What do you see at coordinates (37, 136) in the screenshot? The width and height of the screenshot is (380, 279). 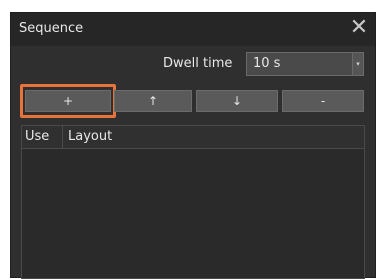 I see `column-header-use: Use` at bounding box center [37, 136].